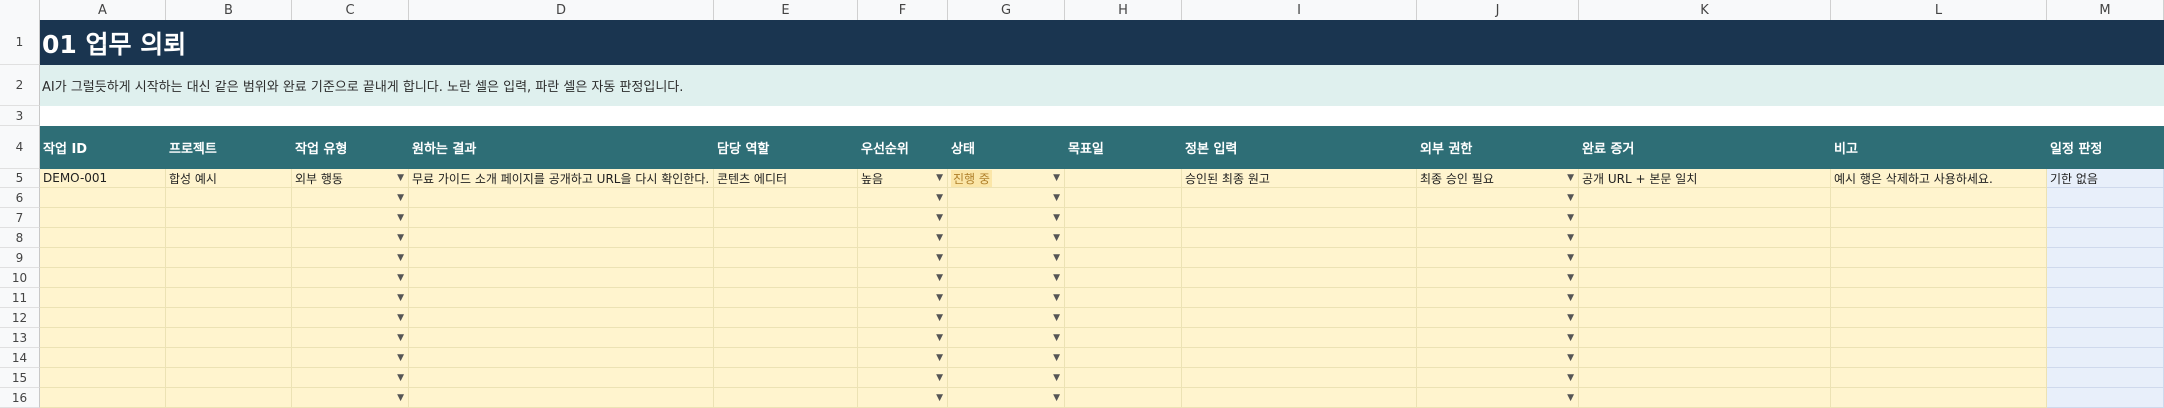  I want to click on cell-priority: 높음 ▼, so click(903, 178).